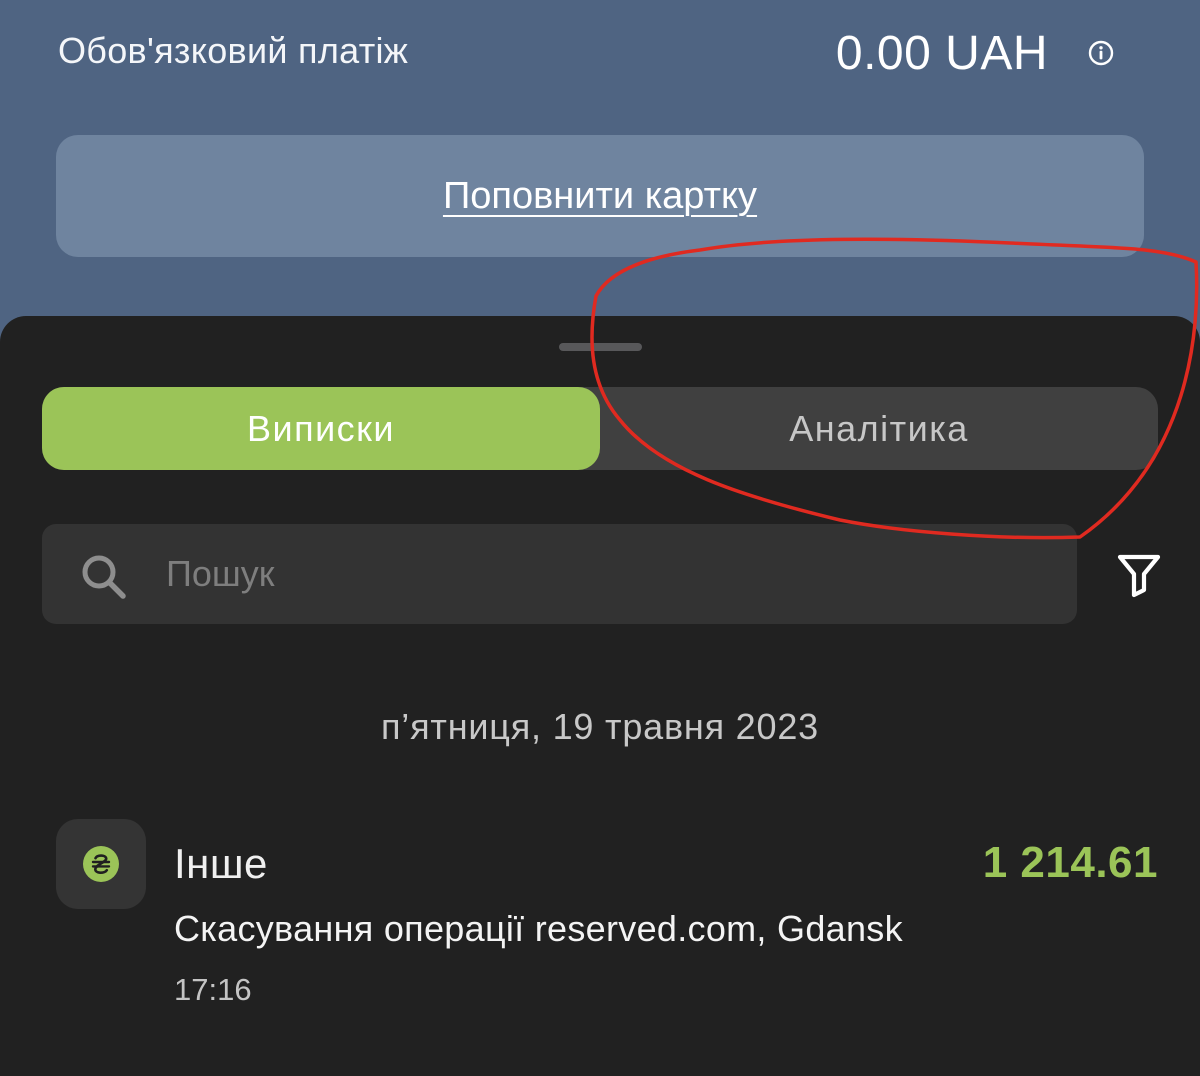 This screenshot has width=1200, height=1076. I want to click on topup-card-button: Поповнити картку, so click(600, 196).